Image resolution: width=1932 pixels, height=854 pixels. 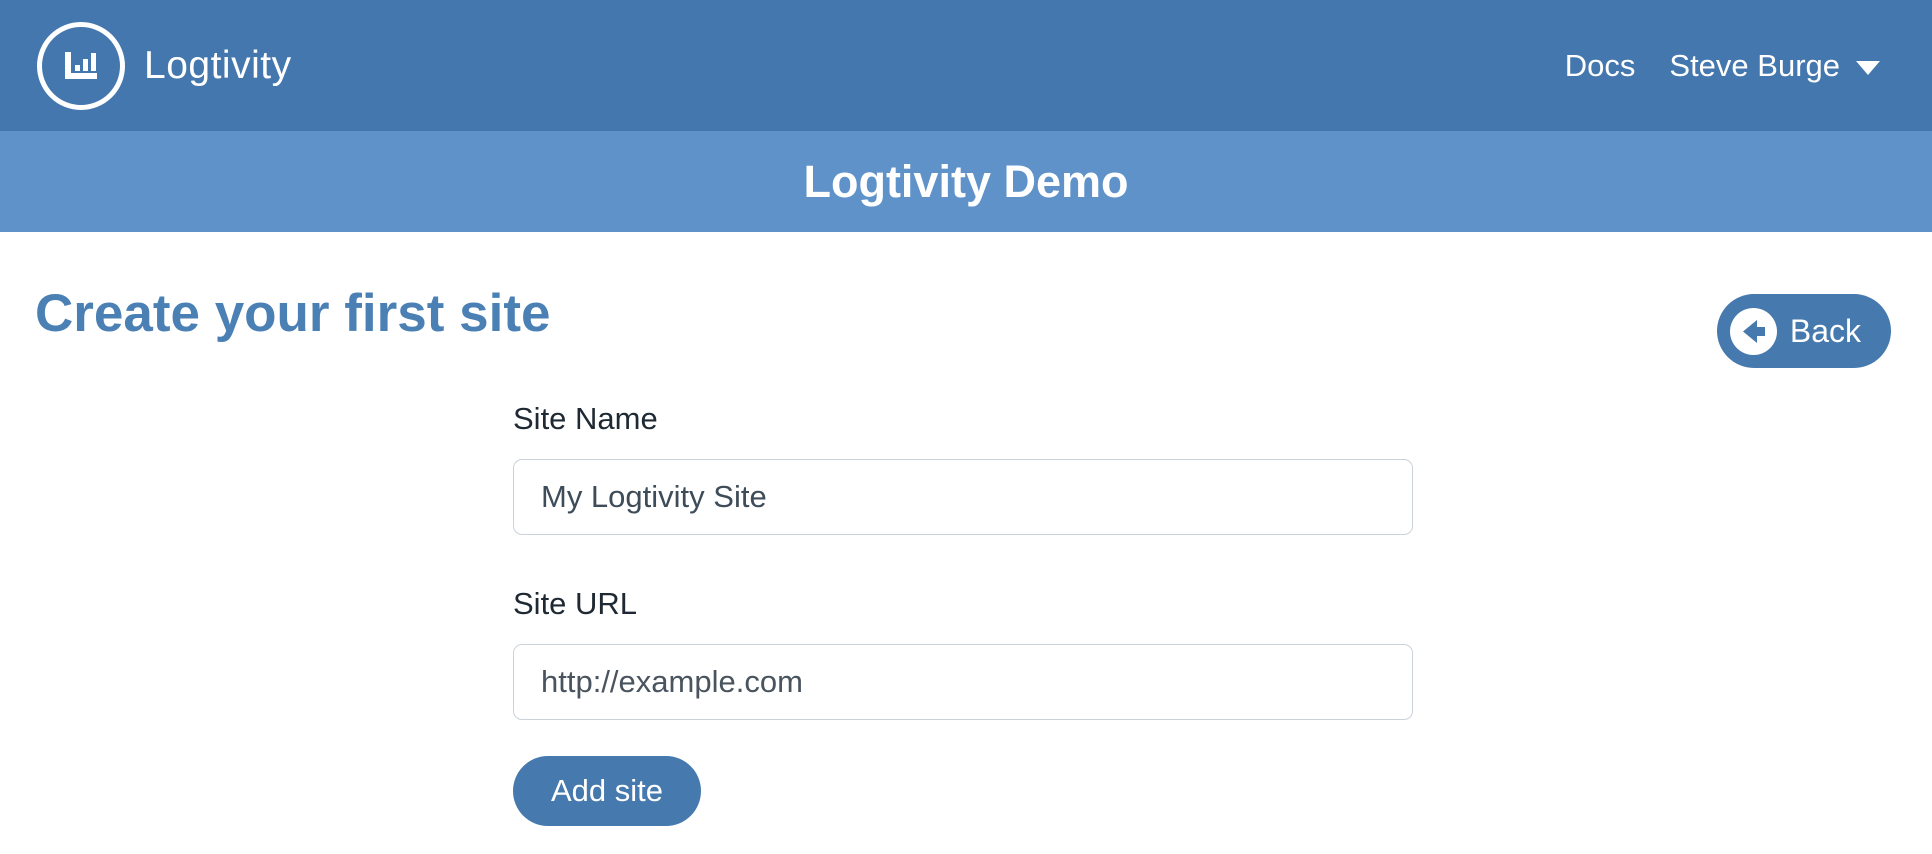 I want to click on site-url-input, so click(x=963, y=682).